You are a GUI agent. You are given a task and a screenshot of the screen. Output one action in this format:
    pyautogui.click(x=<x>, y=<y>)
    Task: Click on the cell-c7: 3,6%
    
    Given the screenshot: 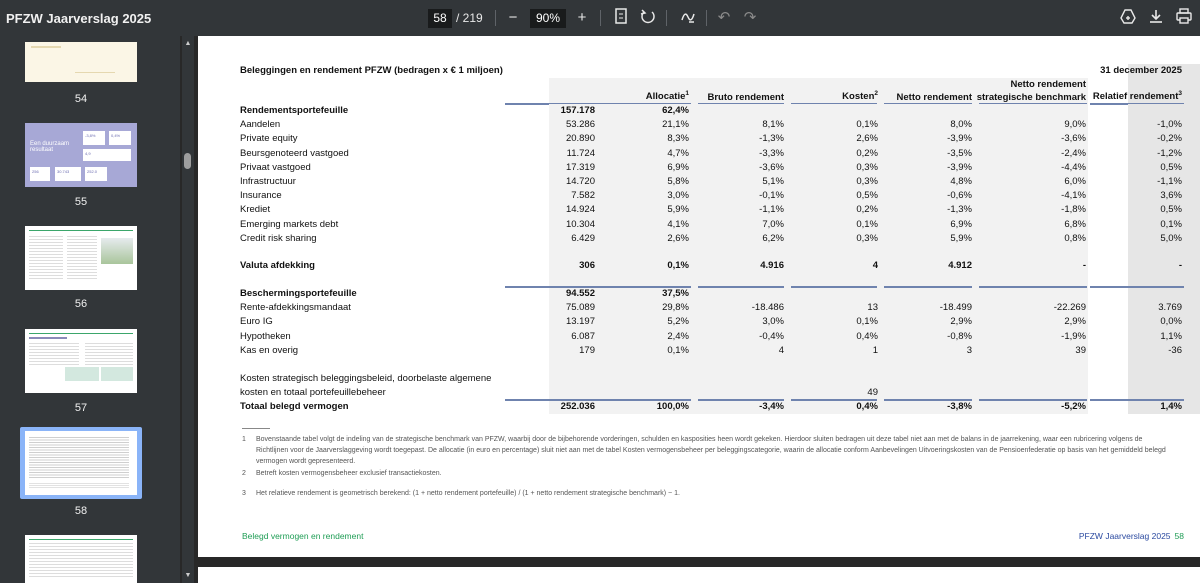 What is the action you would take?
    pyautogui.click(x=1171, y=196)
    